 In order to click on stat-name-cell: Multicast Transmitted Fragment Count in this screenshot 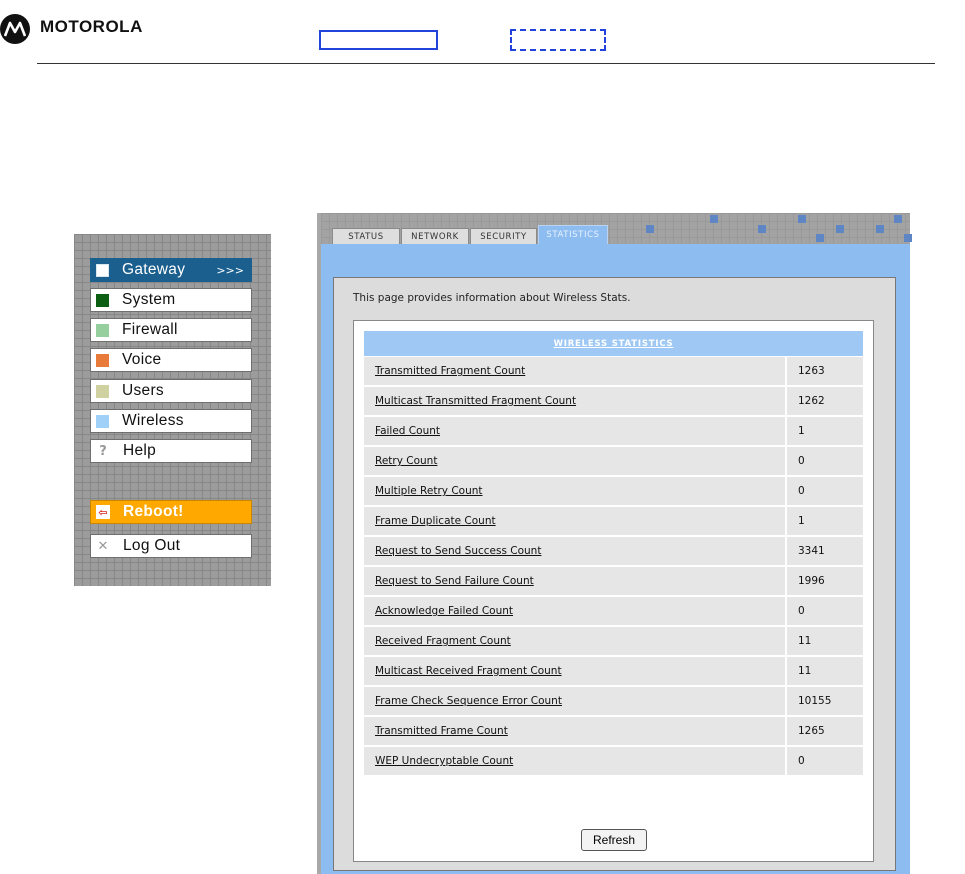, I will do `click(575, 402)`.